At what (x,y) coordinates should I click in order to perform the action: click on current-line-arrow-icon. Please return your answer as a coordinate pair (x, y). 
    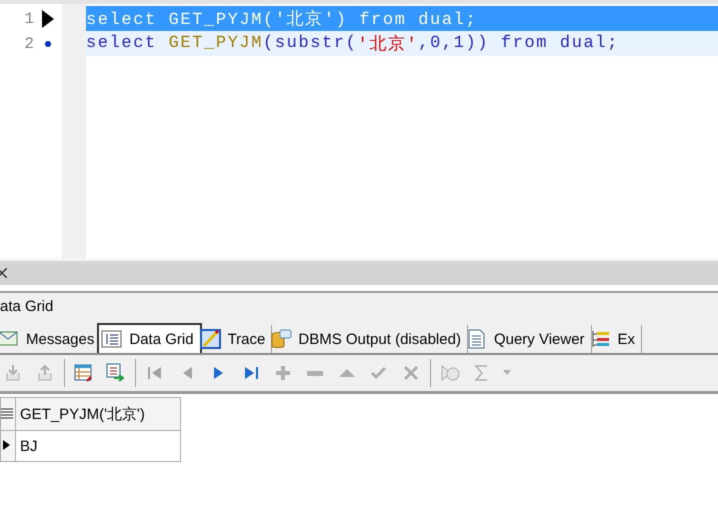
    Looking at the image, I should click on (48, 18).